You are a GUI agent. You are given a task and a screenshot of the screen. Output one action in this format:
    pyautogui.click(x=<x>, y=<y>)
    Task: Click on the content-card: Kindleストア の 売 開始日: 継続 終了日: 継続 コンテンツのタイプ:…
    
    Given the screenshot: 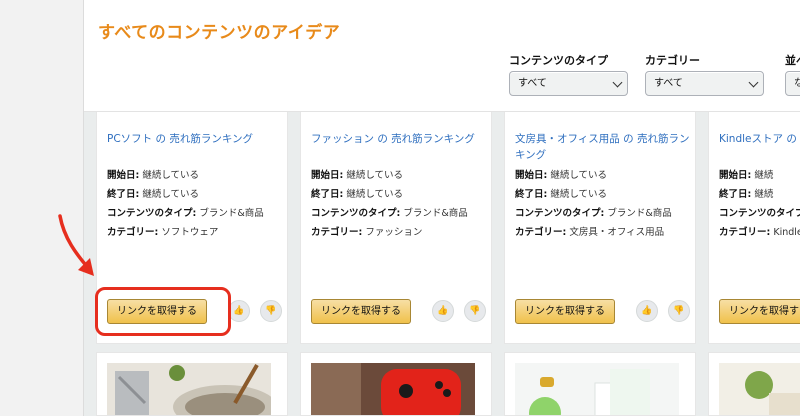 What is the action you would take?
    pyautogui.click(x=754, y=228)
    